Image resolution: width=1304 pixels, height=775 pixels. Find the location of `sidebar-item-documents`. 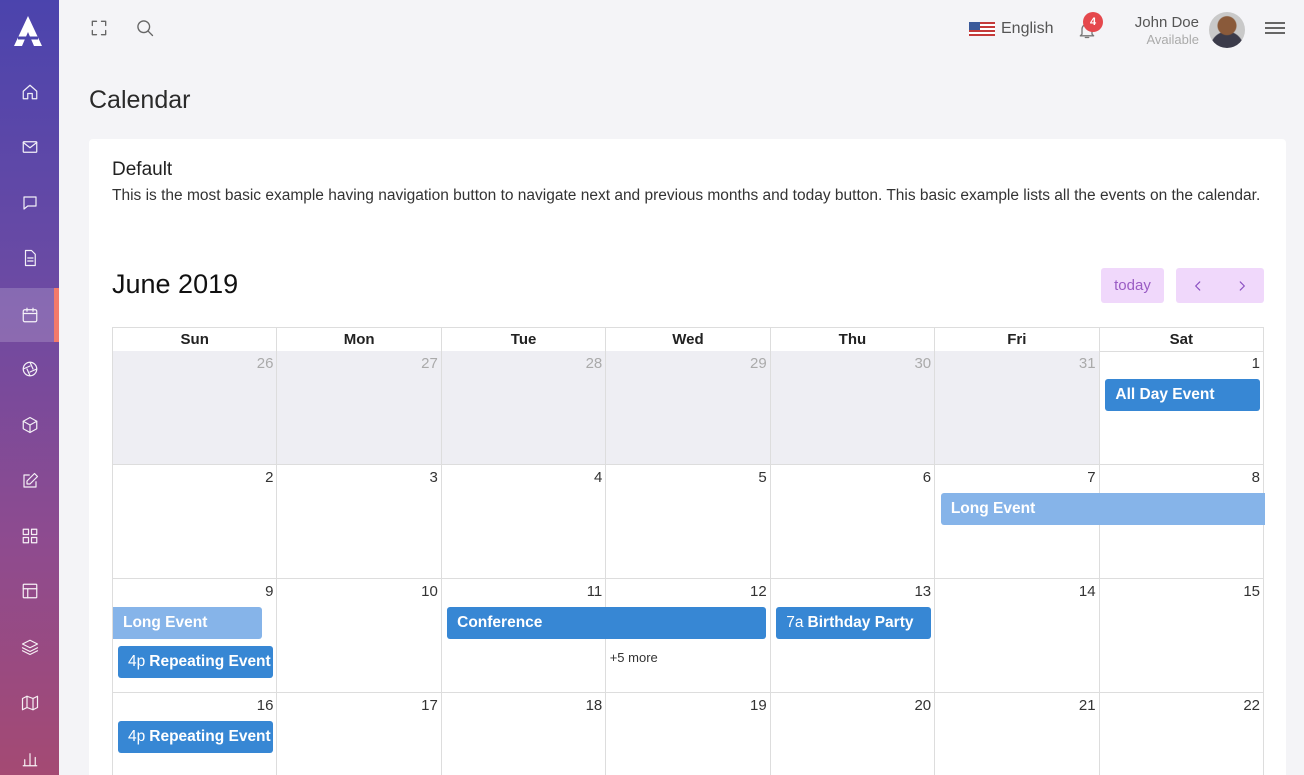

sidebar-item-documents is located at coordinates (29, 258).